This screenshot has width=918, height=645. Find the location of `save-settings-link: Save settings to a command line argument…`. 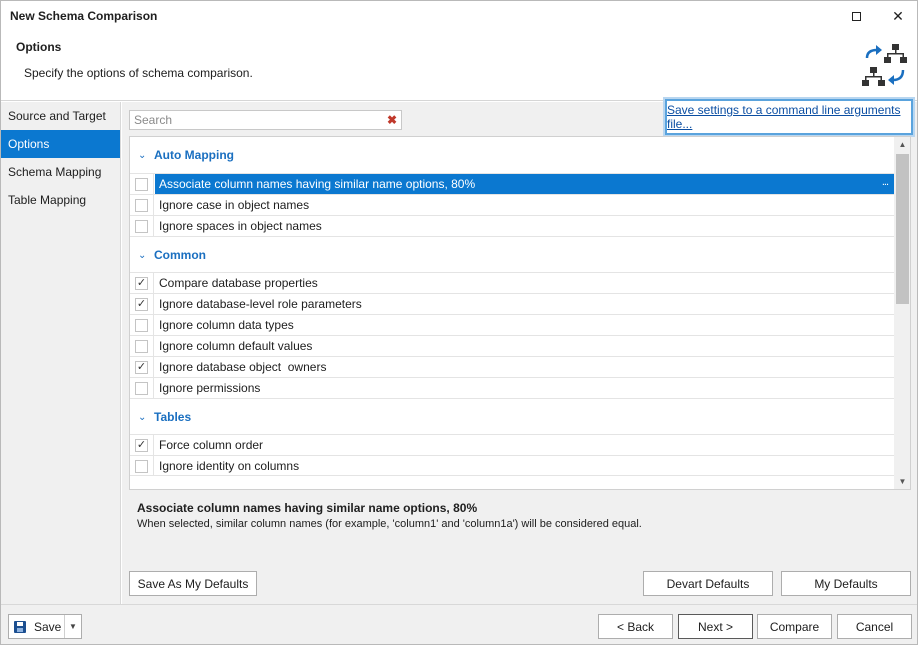

save-settings-link: Save settings to a command line argument… is located at coordinates (789, 117).